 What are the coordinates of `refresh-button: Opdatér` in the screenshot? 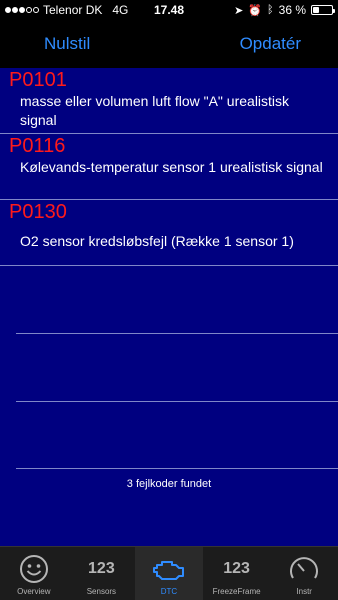 It's located at (270, 44).